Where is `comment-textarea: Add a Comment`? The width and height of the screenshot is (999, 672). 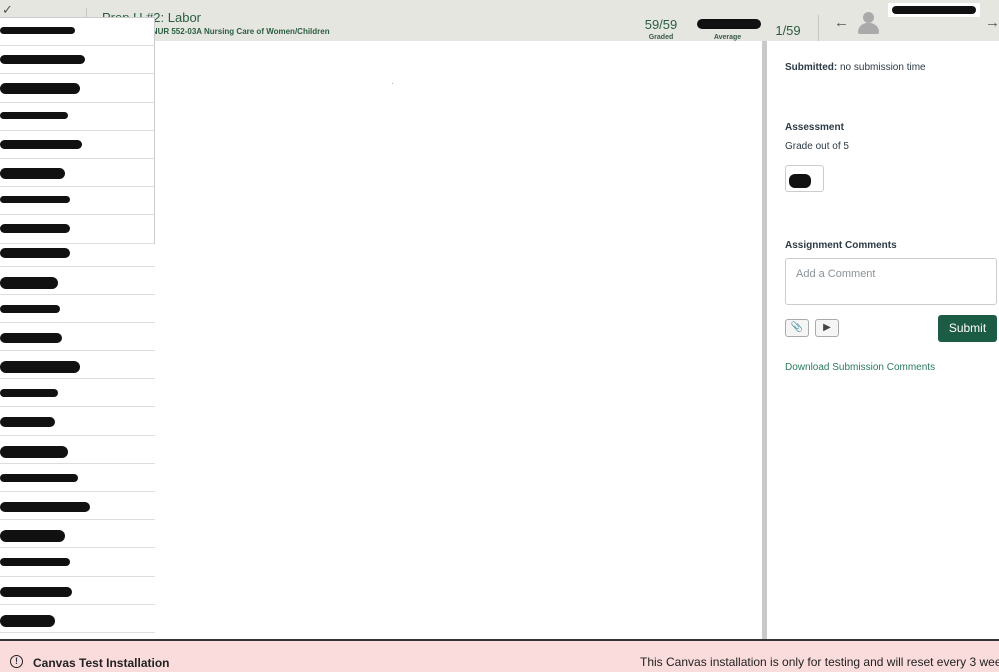
comment-textarea: Add a Comment is located at coordinates (891, 281).